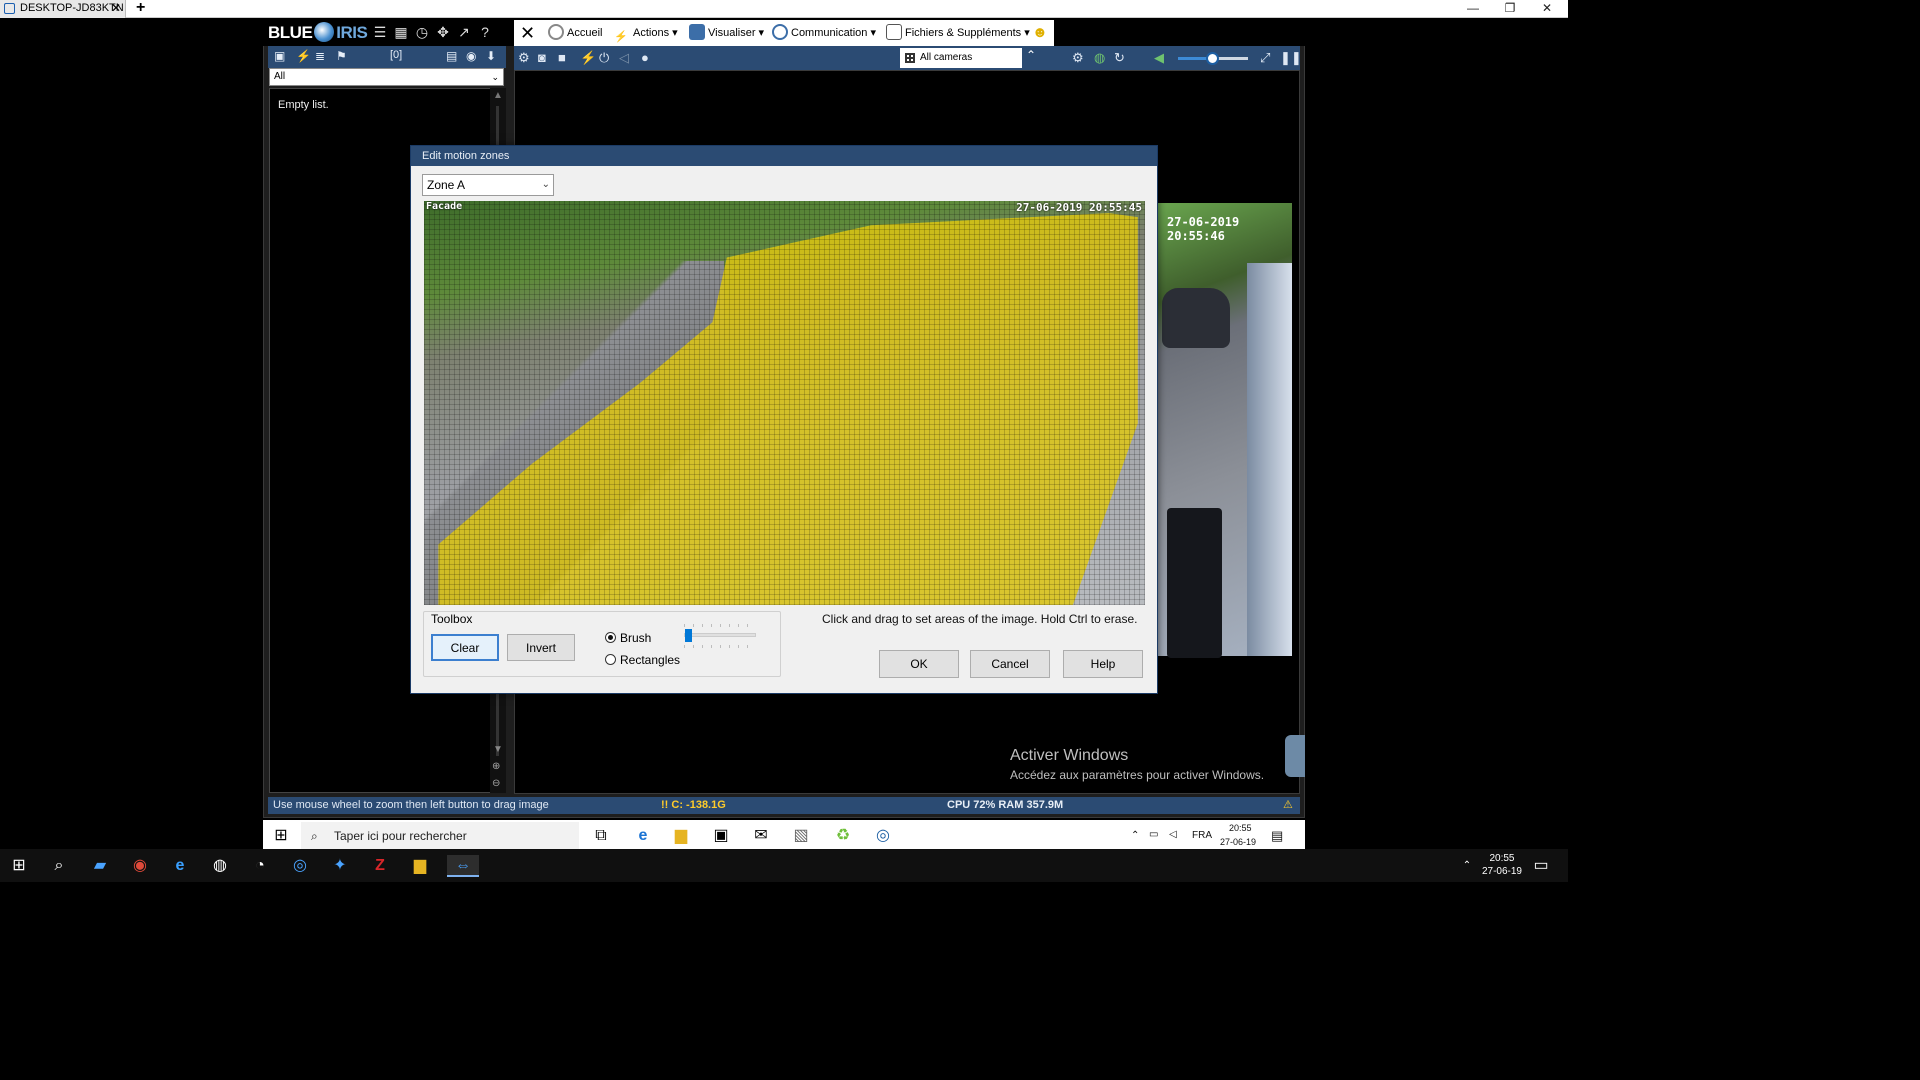  Describe the element at coordinates (919, 664) in the screenshot. I see `ok-button: OK` at that location.